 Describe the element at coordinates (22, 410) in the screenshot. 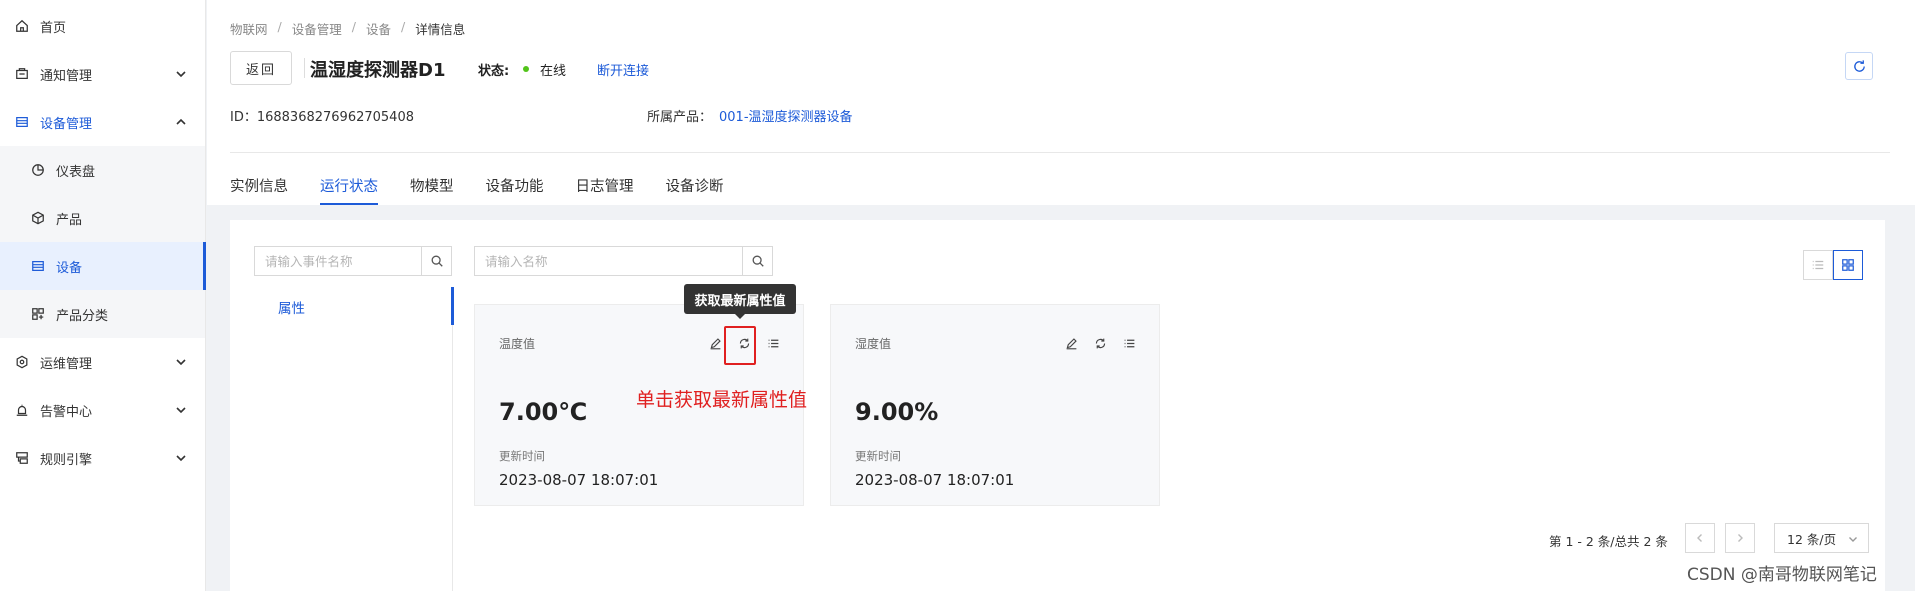

I see `alarm-icon` at that location.